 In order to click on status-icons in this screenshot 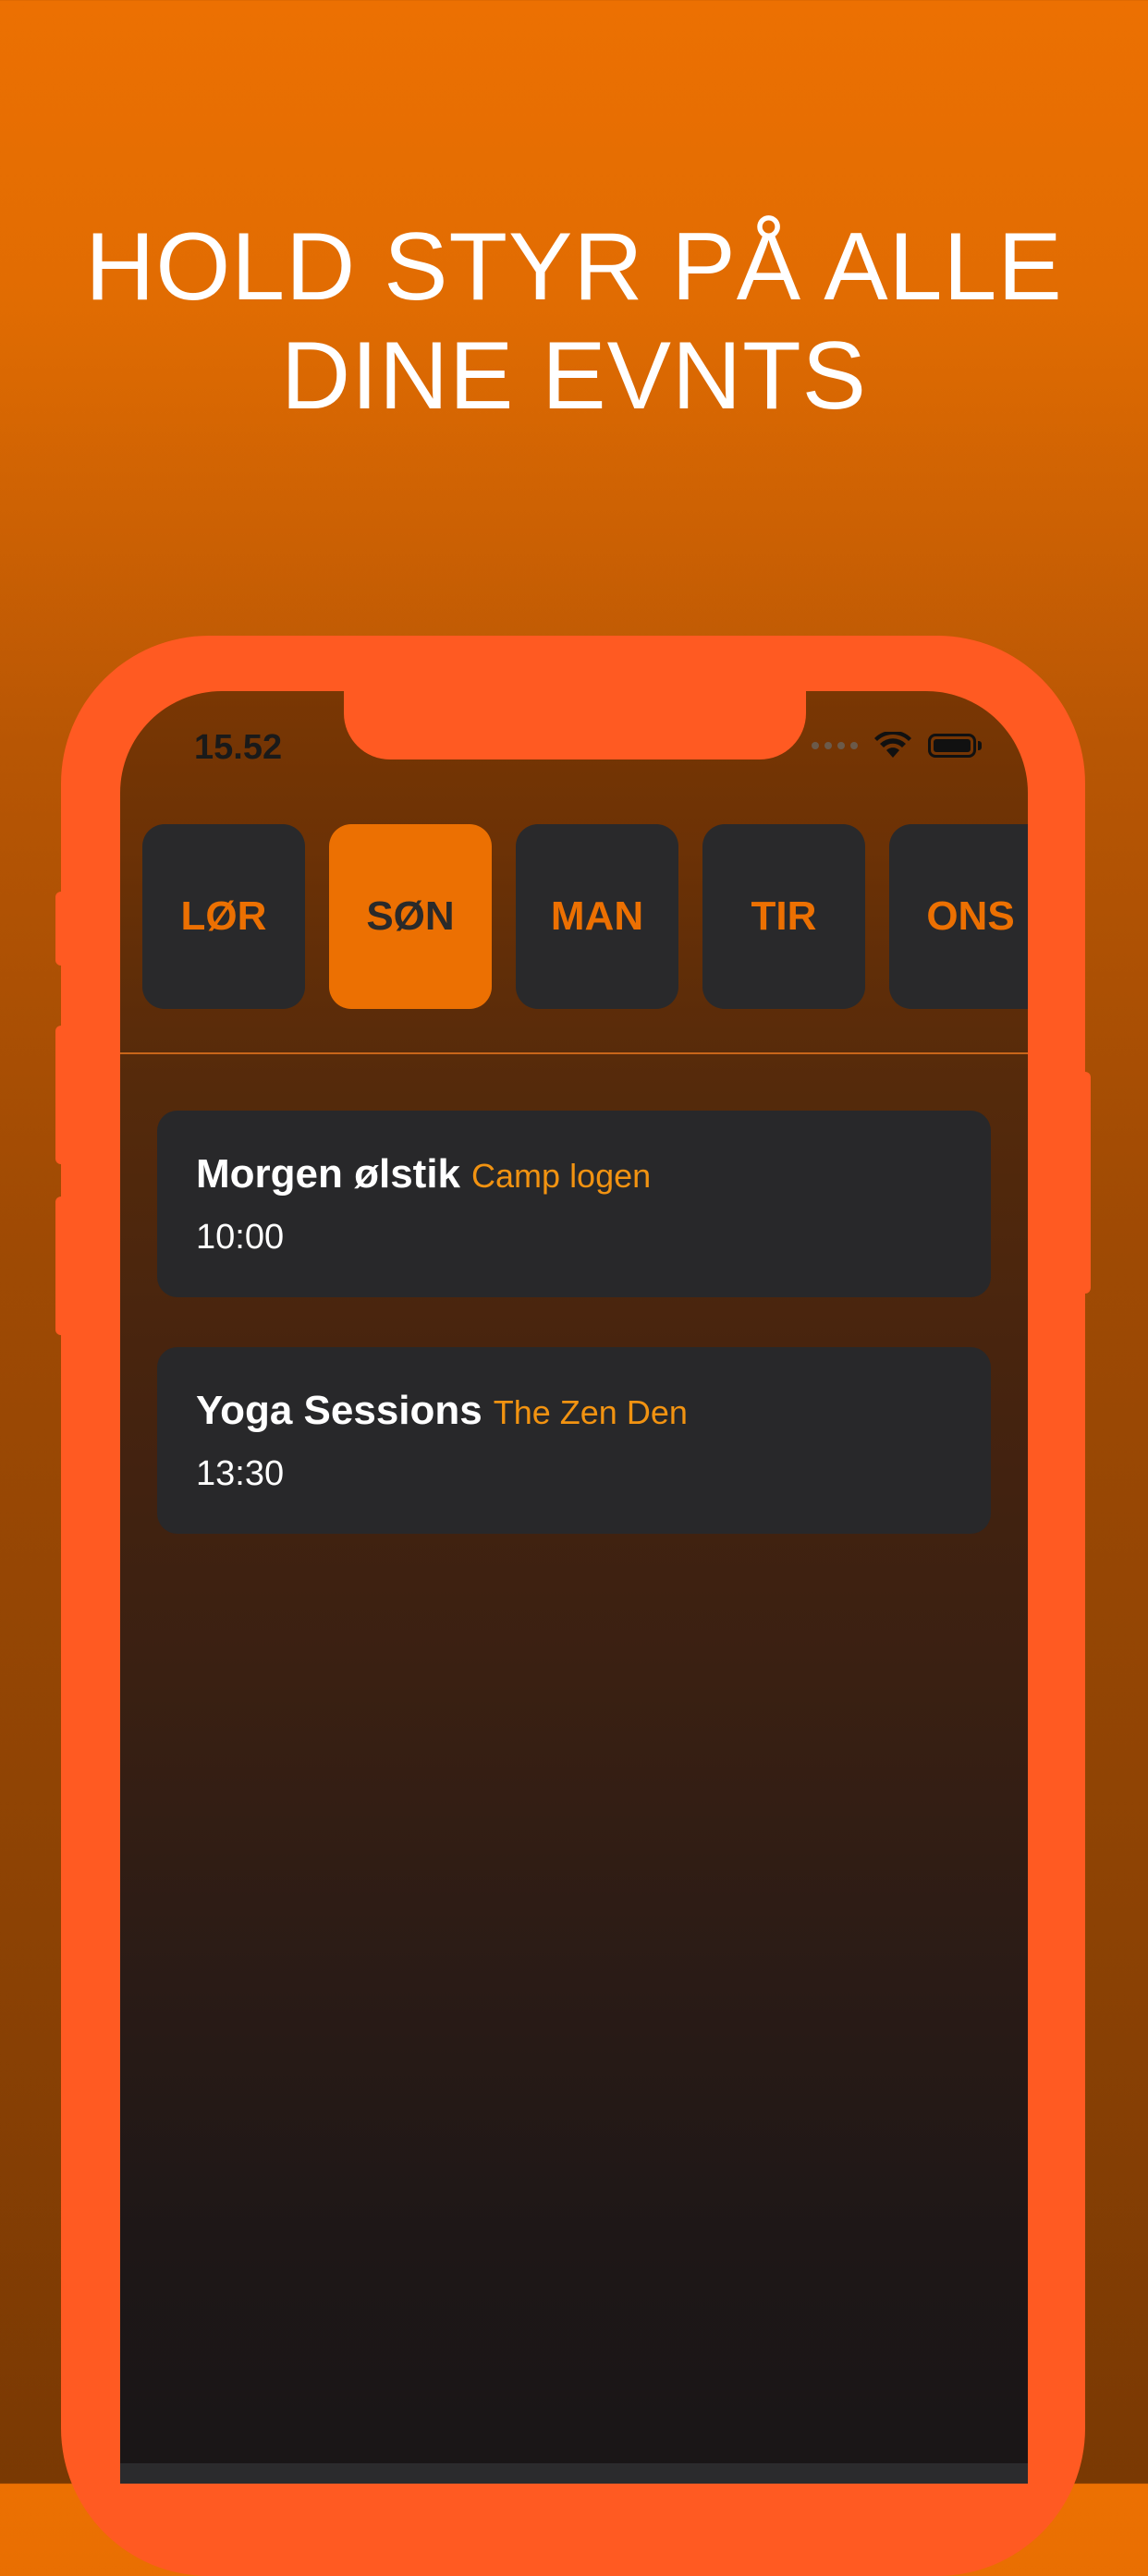, I will do `click(897, 745)`.